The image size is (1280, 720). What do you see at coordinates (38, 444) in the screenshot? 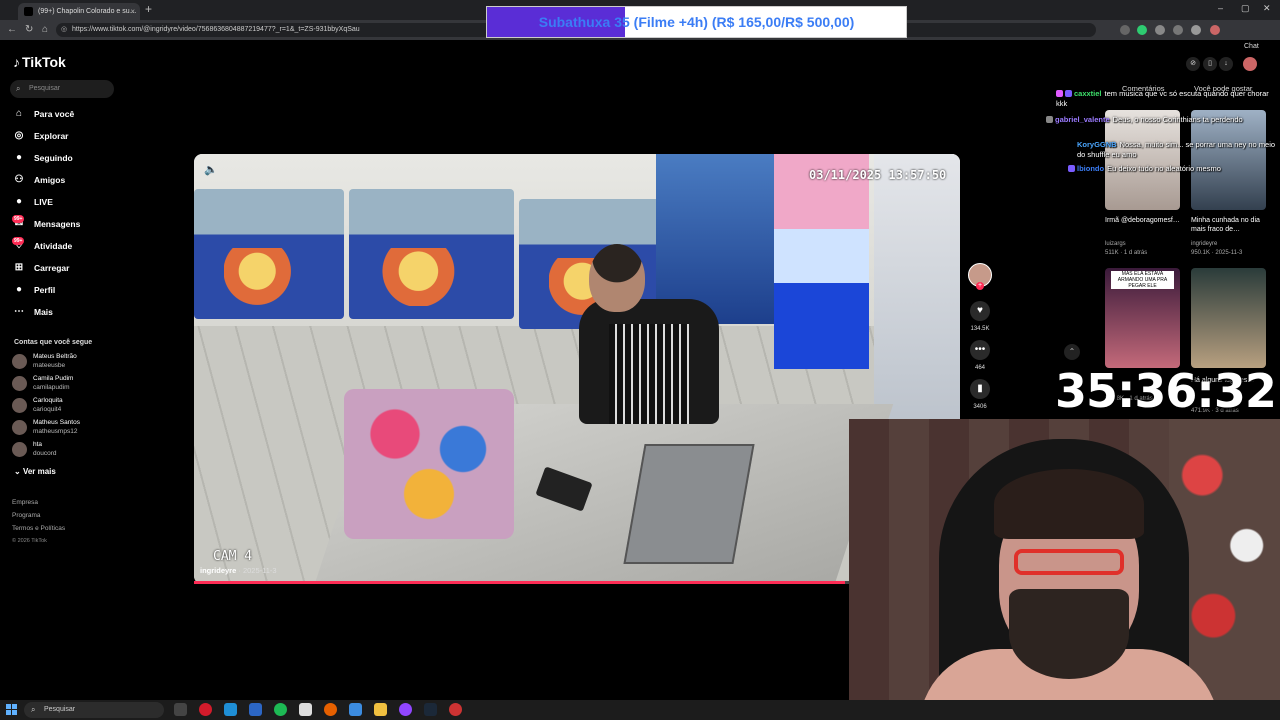
I see `followed-account-name: hta` at bounding box center [38, 444].